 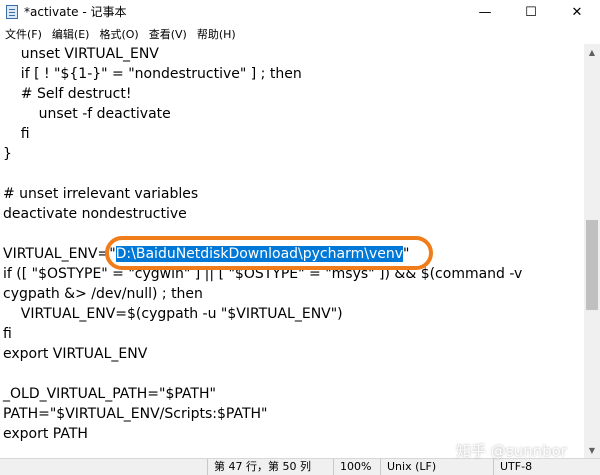 I want to click on line-ending: Unix (LF), so click(x=438, y=467).